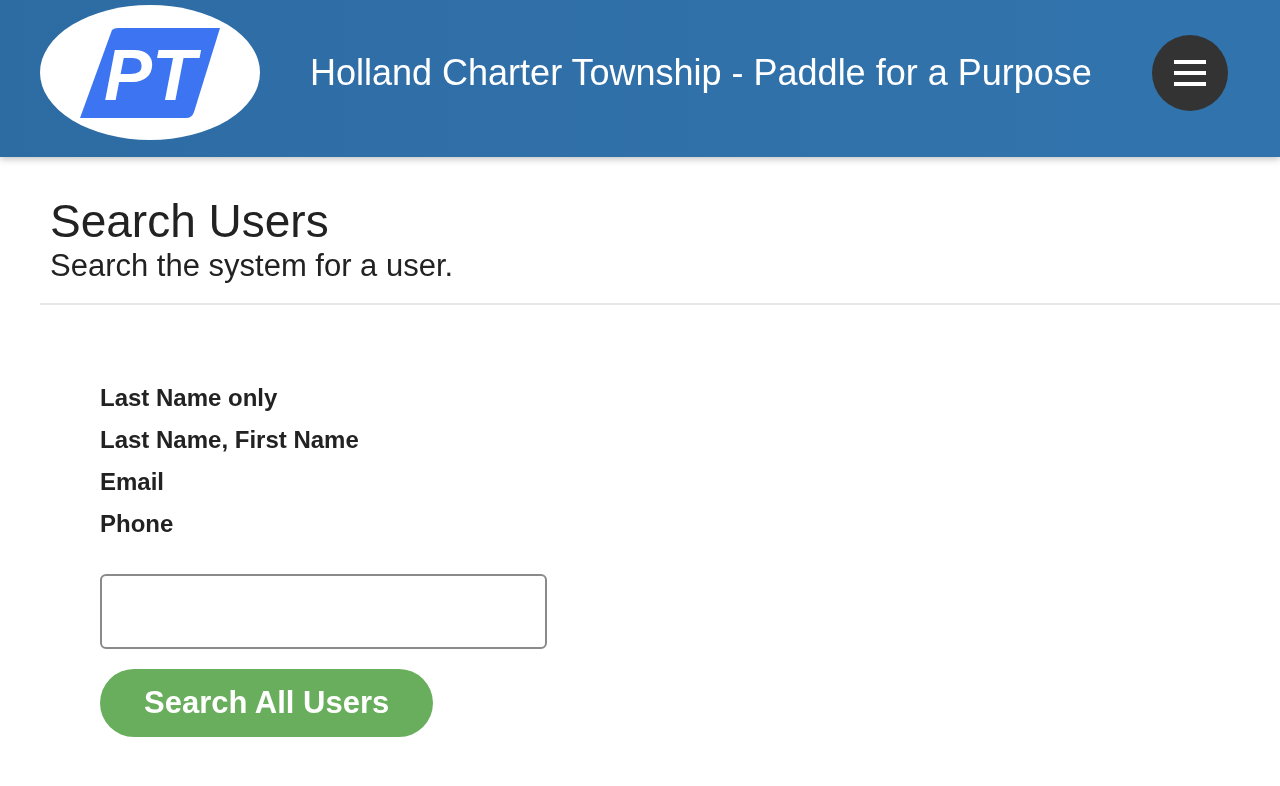 The height and width of the screenshot is (786, 1280). I want to click on search-hint: Last Name only, so click(189, 398).